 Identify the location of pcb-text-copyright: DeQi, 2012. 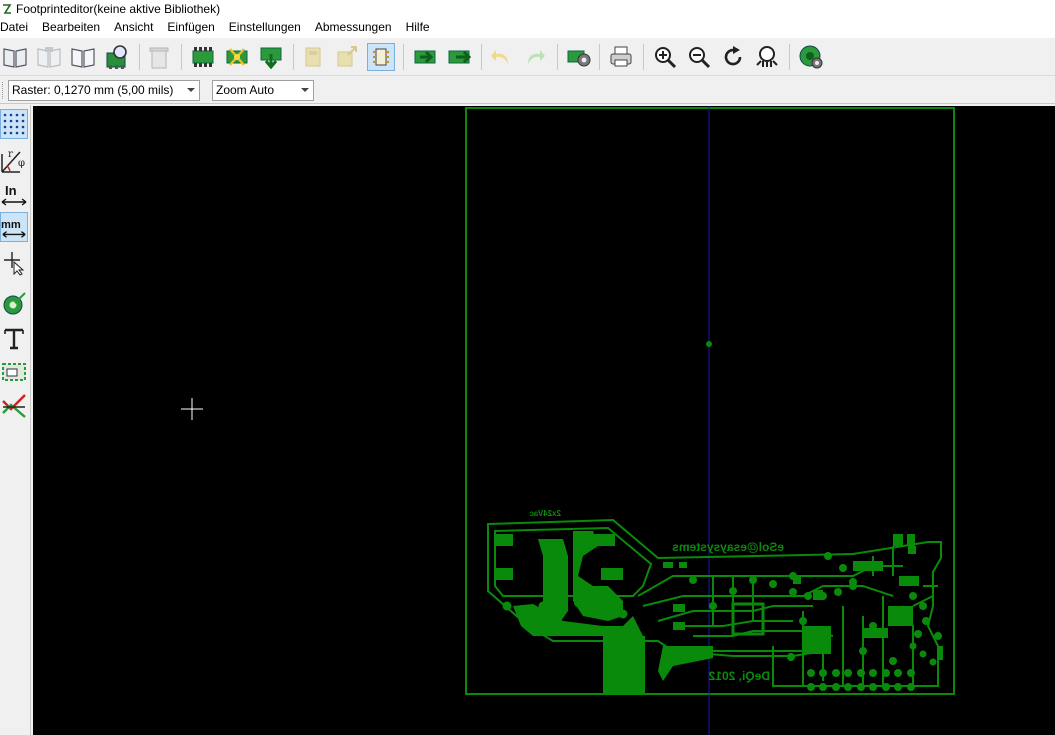
(739, 676).